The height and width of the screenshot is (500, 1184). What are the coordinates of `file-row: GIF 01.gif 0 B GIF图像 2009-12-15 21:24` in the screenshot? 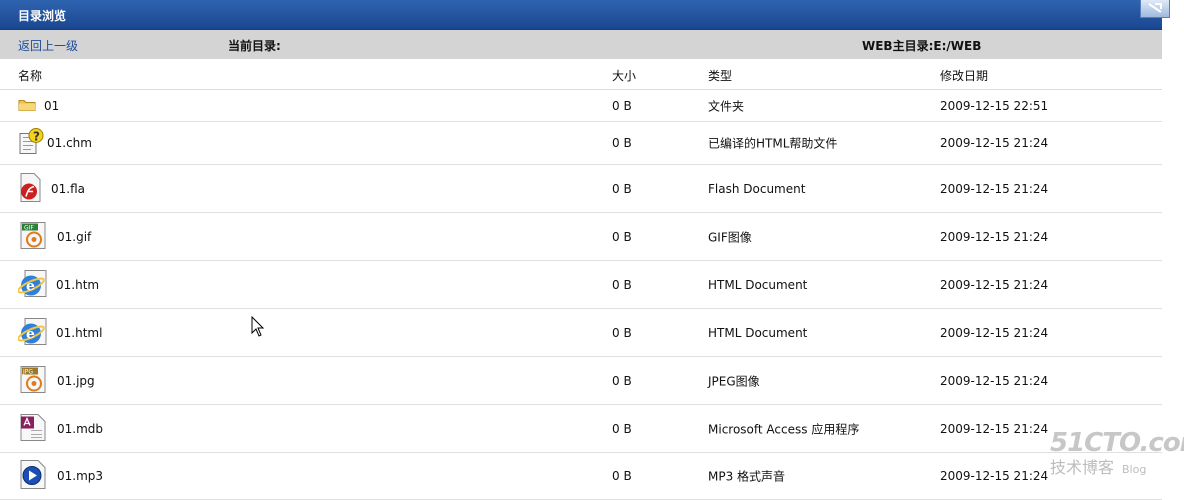 It's located at (581, 237).